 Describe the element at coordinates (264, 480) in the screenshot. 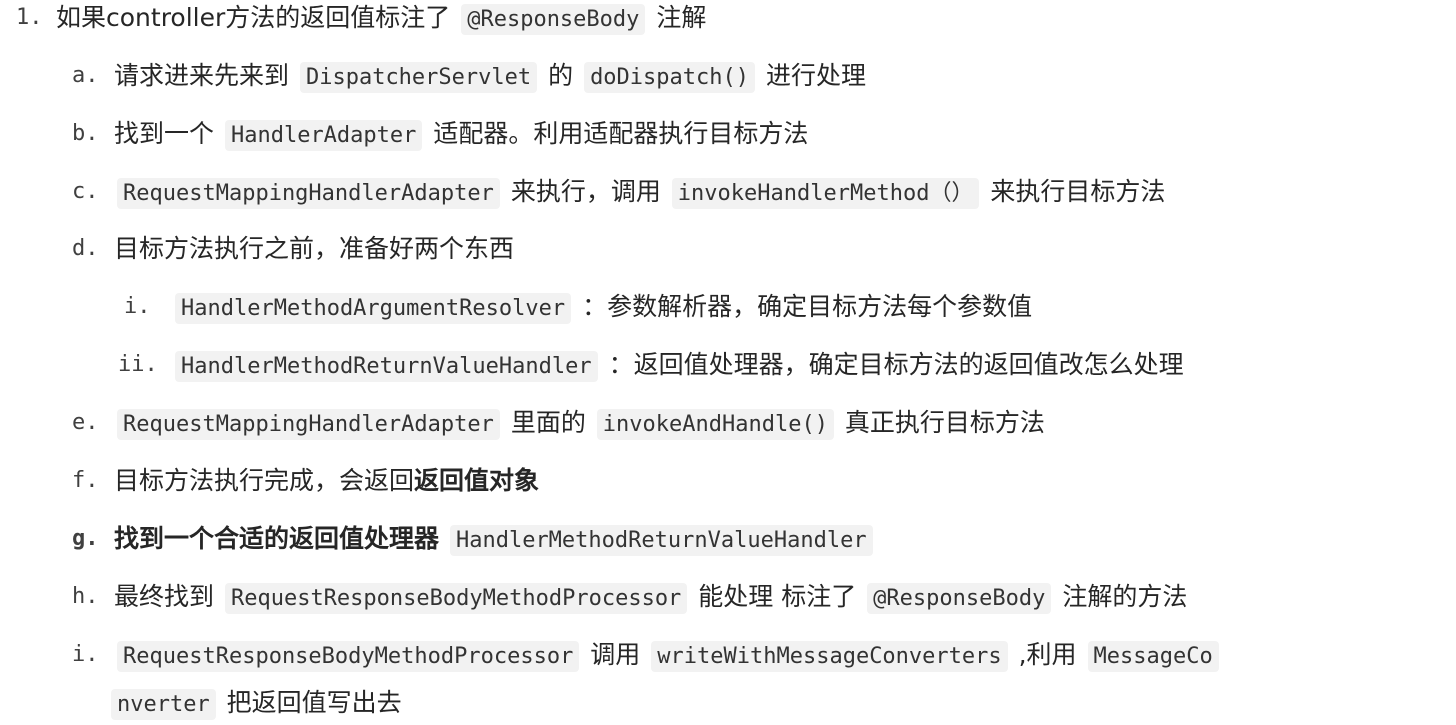

I see `item-text: 目标方法执行完成，会返回` at that location.